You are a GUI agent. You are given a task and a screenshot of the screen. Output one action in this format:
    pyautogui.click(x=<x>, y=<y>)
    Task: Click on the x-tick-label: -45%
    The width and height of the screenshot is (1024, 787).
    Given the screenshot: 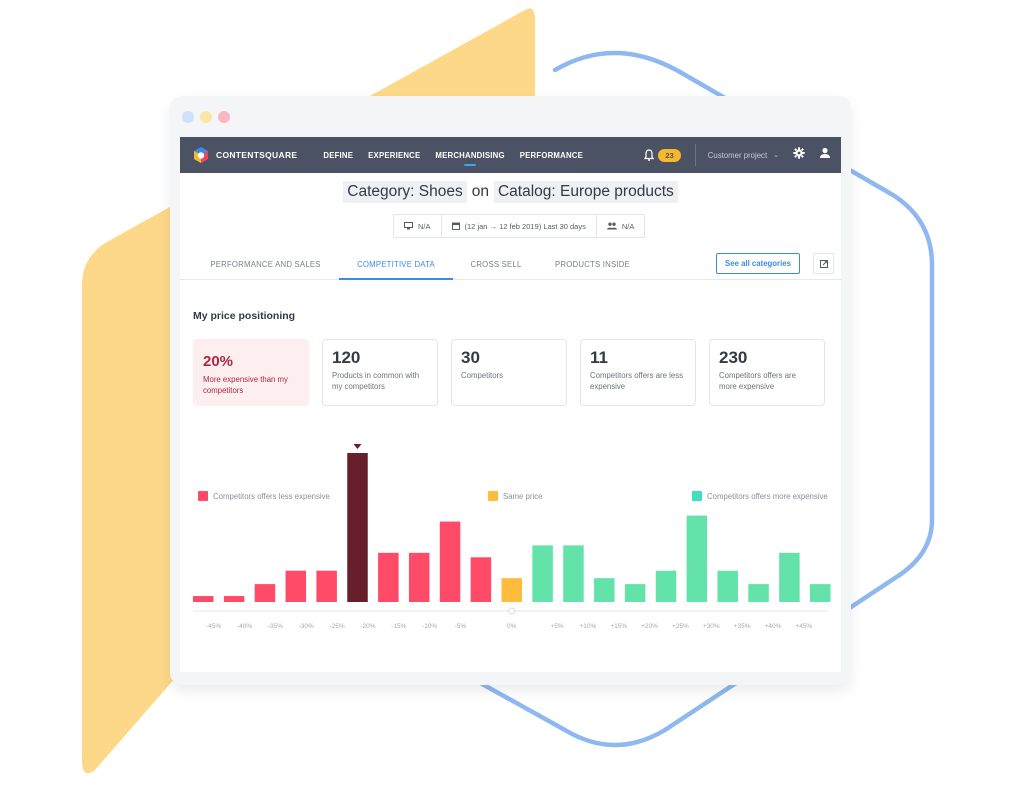 What is the action you would take?
    pyautogui.click(x=213, y=626)
    